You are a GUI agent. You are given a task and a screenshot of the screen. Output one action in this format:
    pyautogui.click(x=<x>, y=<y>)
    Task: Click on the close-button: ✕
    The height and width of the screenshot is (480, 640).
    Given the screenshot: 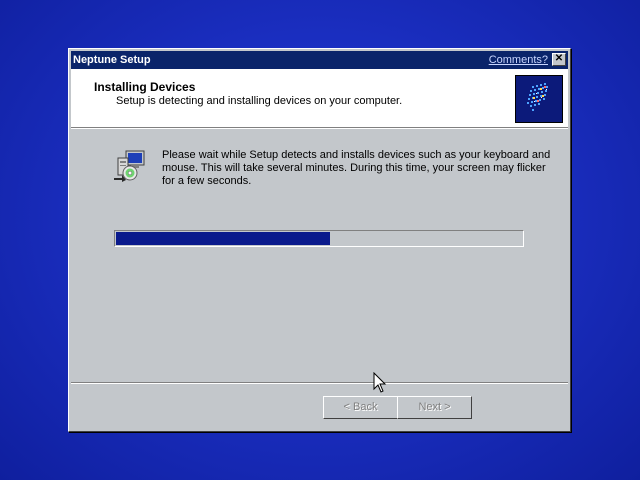 What is the action you would take?
    pyautogui.click(x=559, y=59)
    